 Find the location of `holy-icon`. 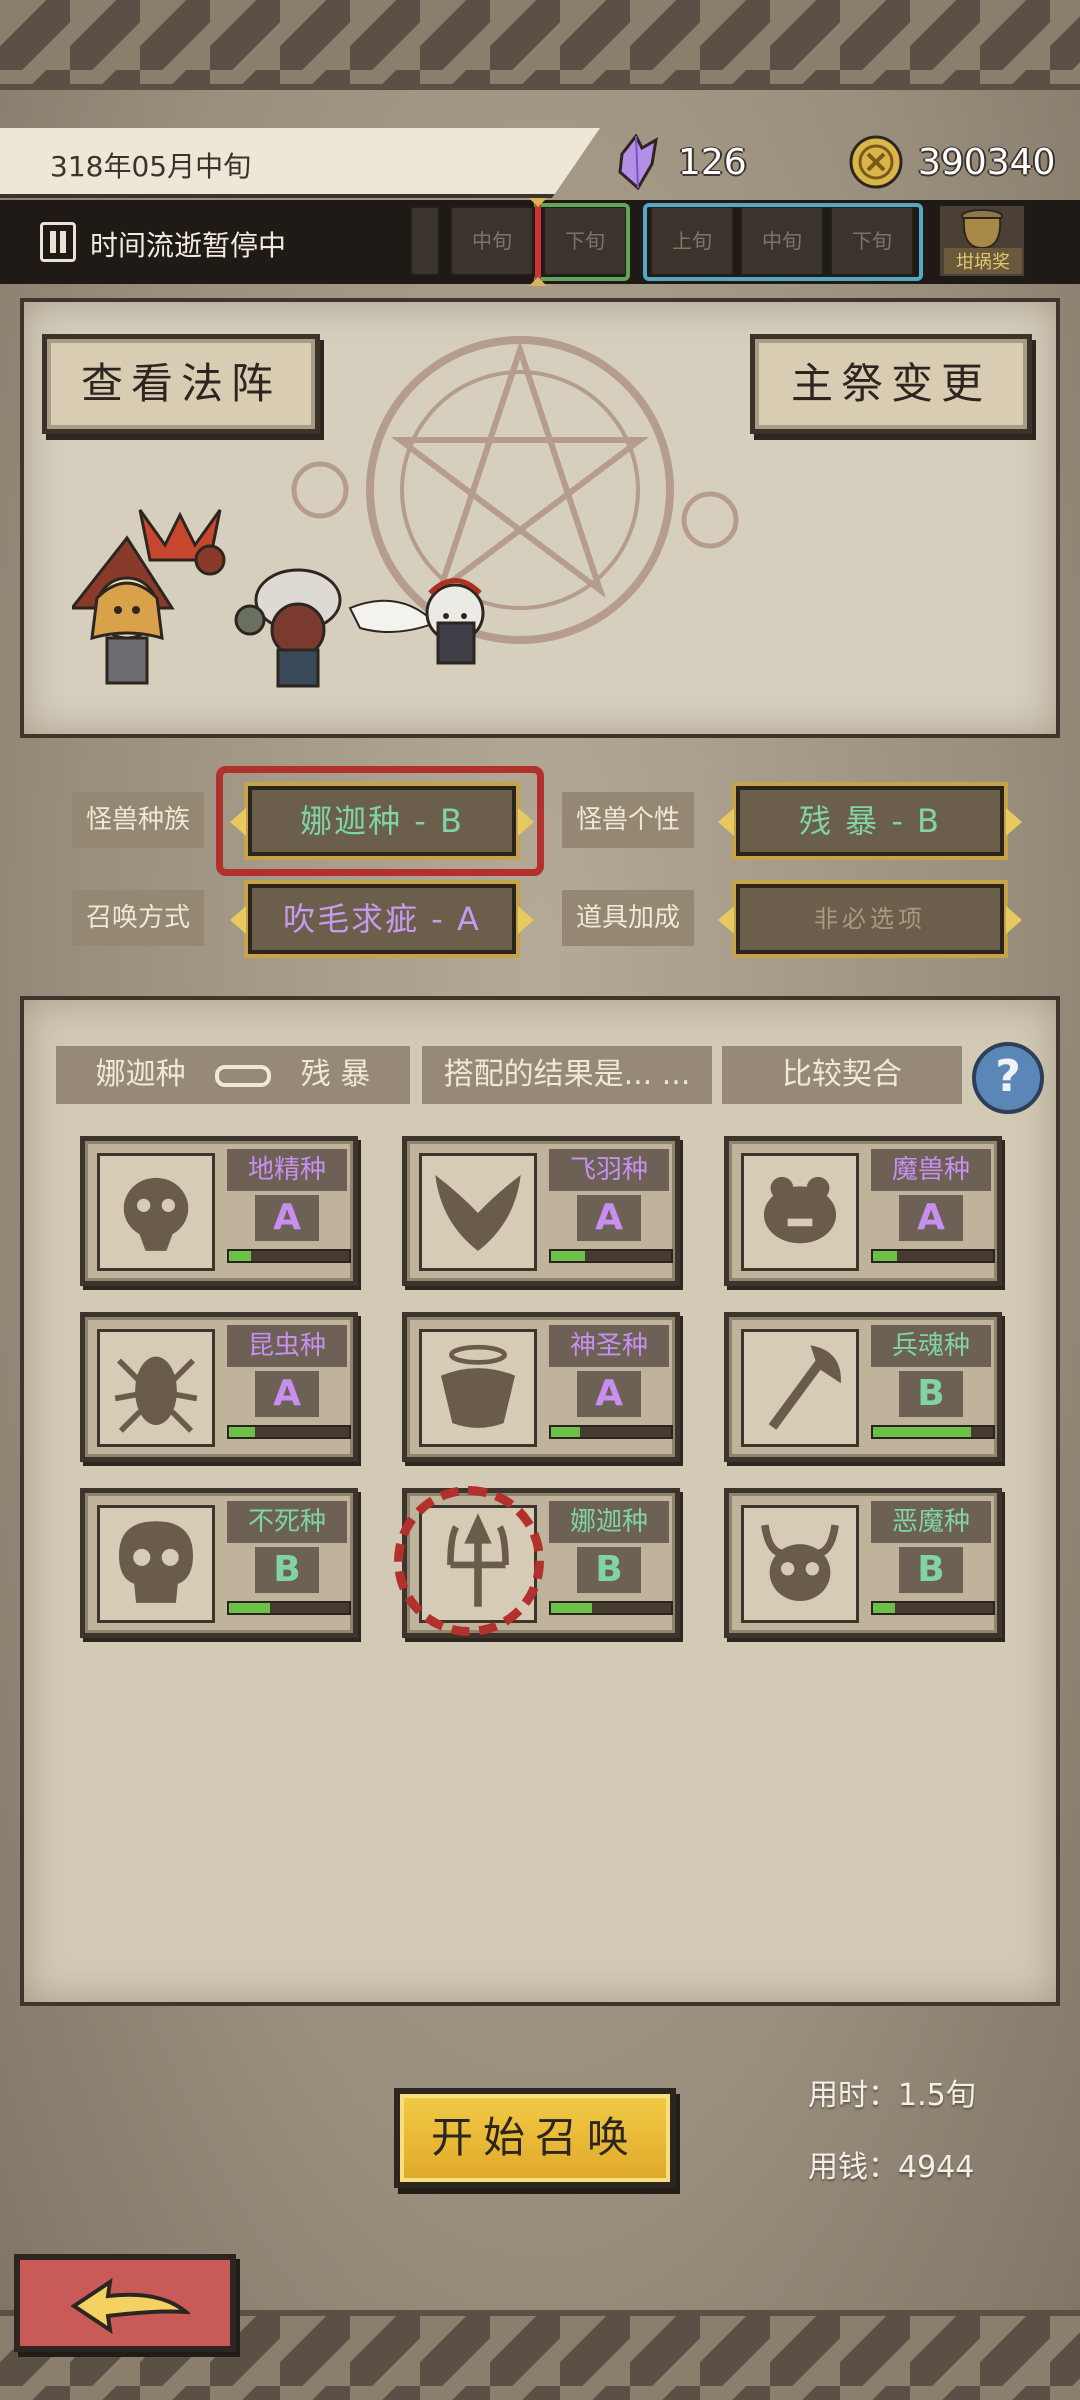

holy-icon is located at coordinates (478, 1386).